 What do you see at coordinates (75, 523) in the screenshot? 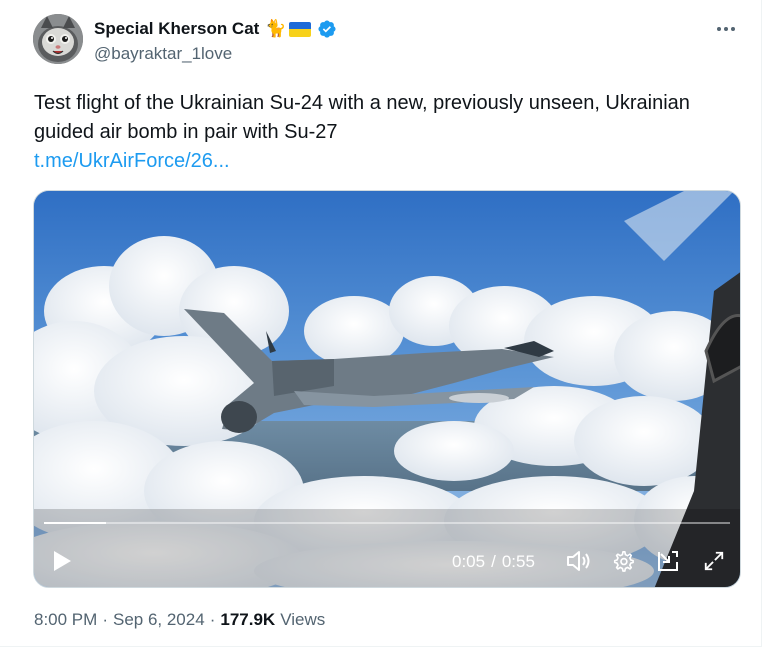
I see `video-progress-fill` at bounding box center [75, 523].